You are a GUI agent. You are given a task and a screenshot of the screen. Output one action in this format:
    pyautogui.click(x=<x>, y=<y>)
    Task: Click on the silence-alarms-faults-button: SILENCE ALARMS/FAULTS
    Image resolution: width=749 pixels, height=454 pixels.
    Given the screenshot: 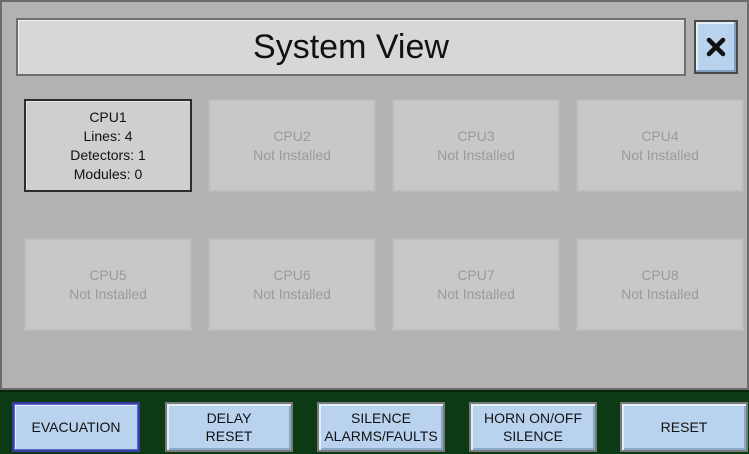 What is the action you would take?
    pyautogui.click(x=381, y=427)
    